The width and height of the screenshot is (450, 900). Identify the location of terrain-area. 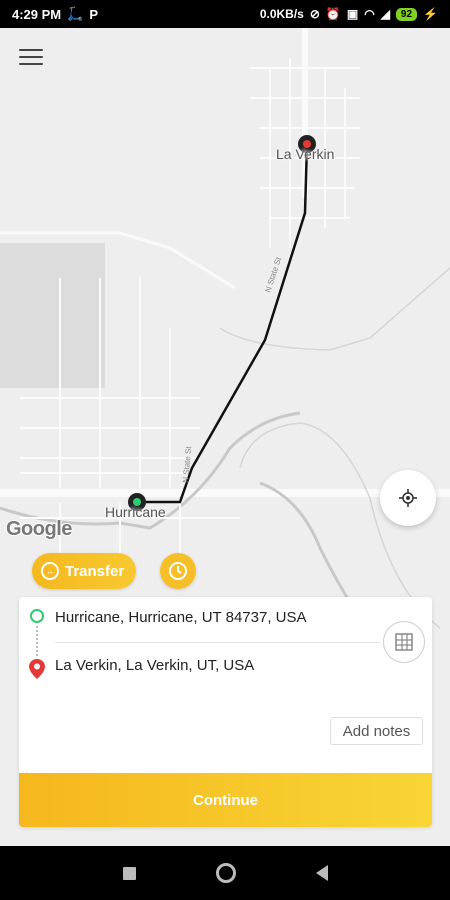
(52, 315).